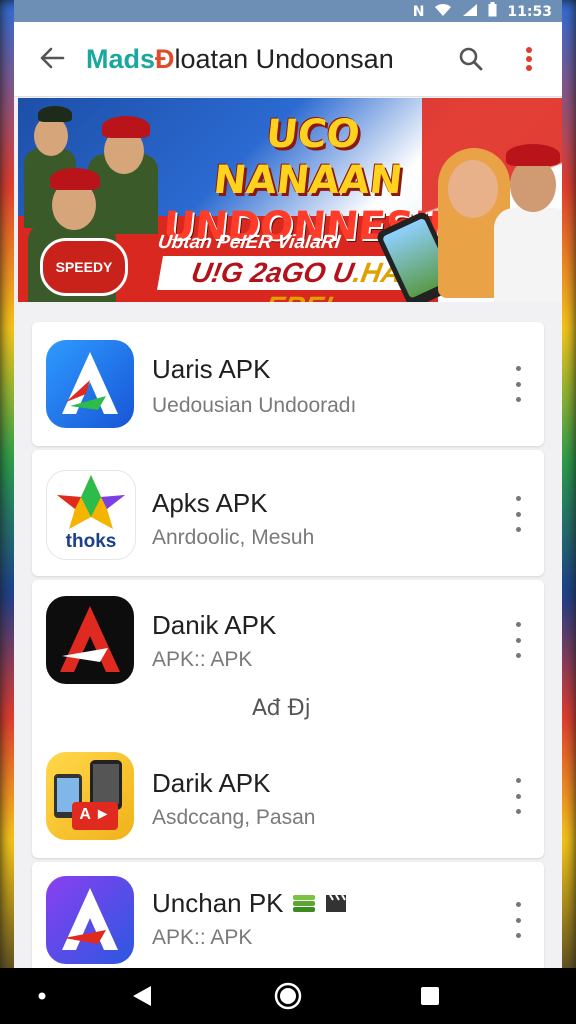  Describe the element at coordinates (91, 541) in the screenshot. I see `icon-label: thoks` at that location.